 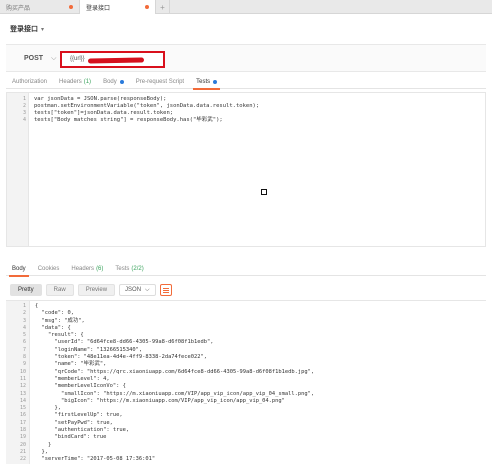 I want to click on response-line-text: "msg": "成功",, so click(x=60, y=320).